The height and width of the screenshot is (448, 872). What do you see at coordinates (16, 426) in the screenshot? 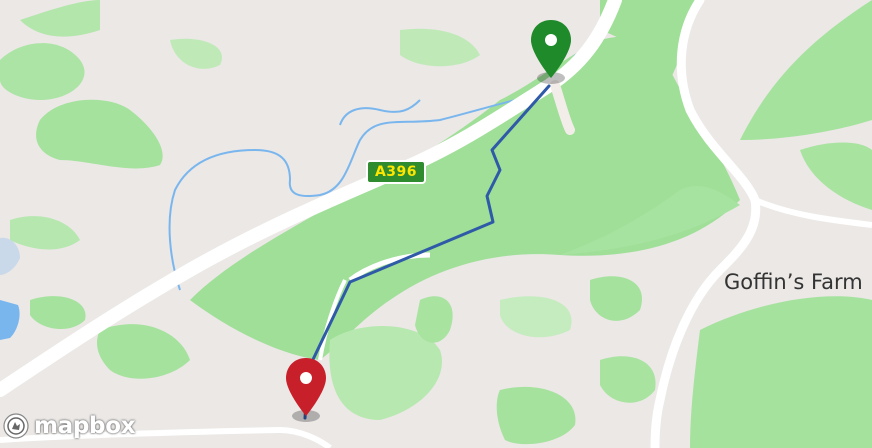
I see `mapbox-logo-icon` at bounding box center [16, 426].